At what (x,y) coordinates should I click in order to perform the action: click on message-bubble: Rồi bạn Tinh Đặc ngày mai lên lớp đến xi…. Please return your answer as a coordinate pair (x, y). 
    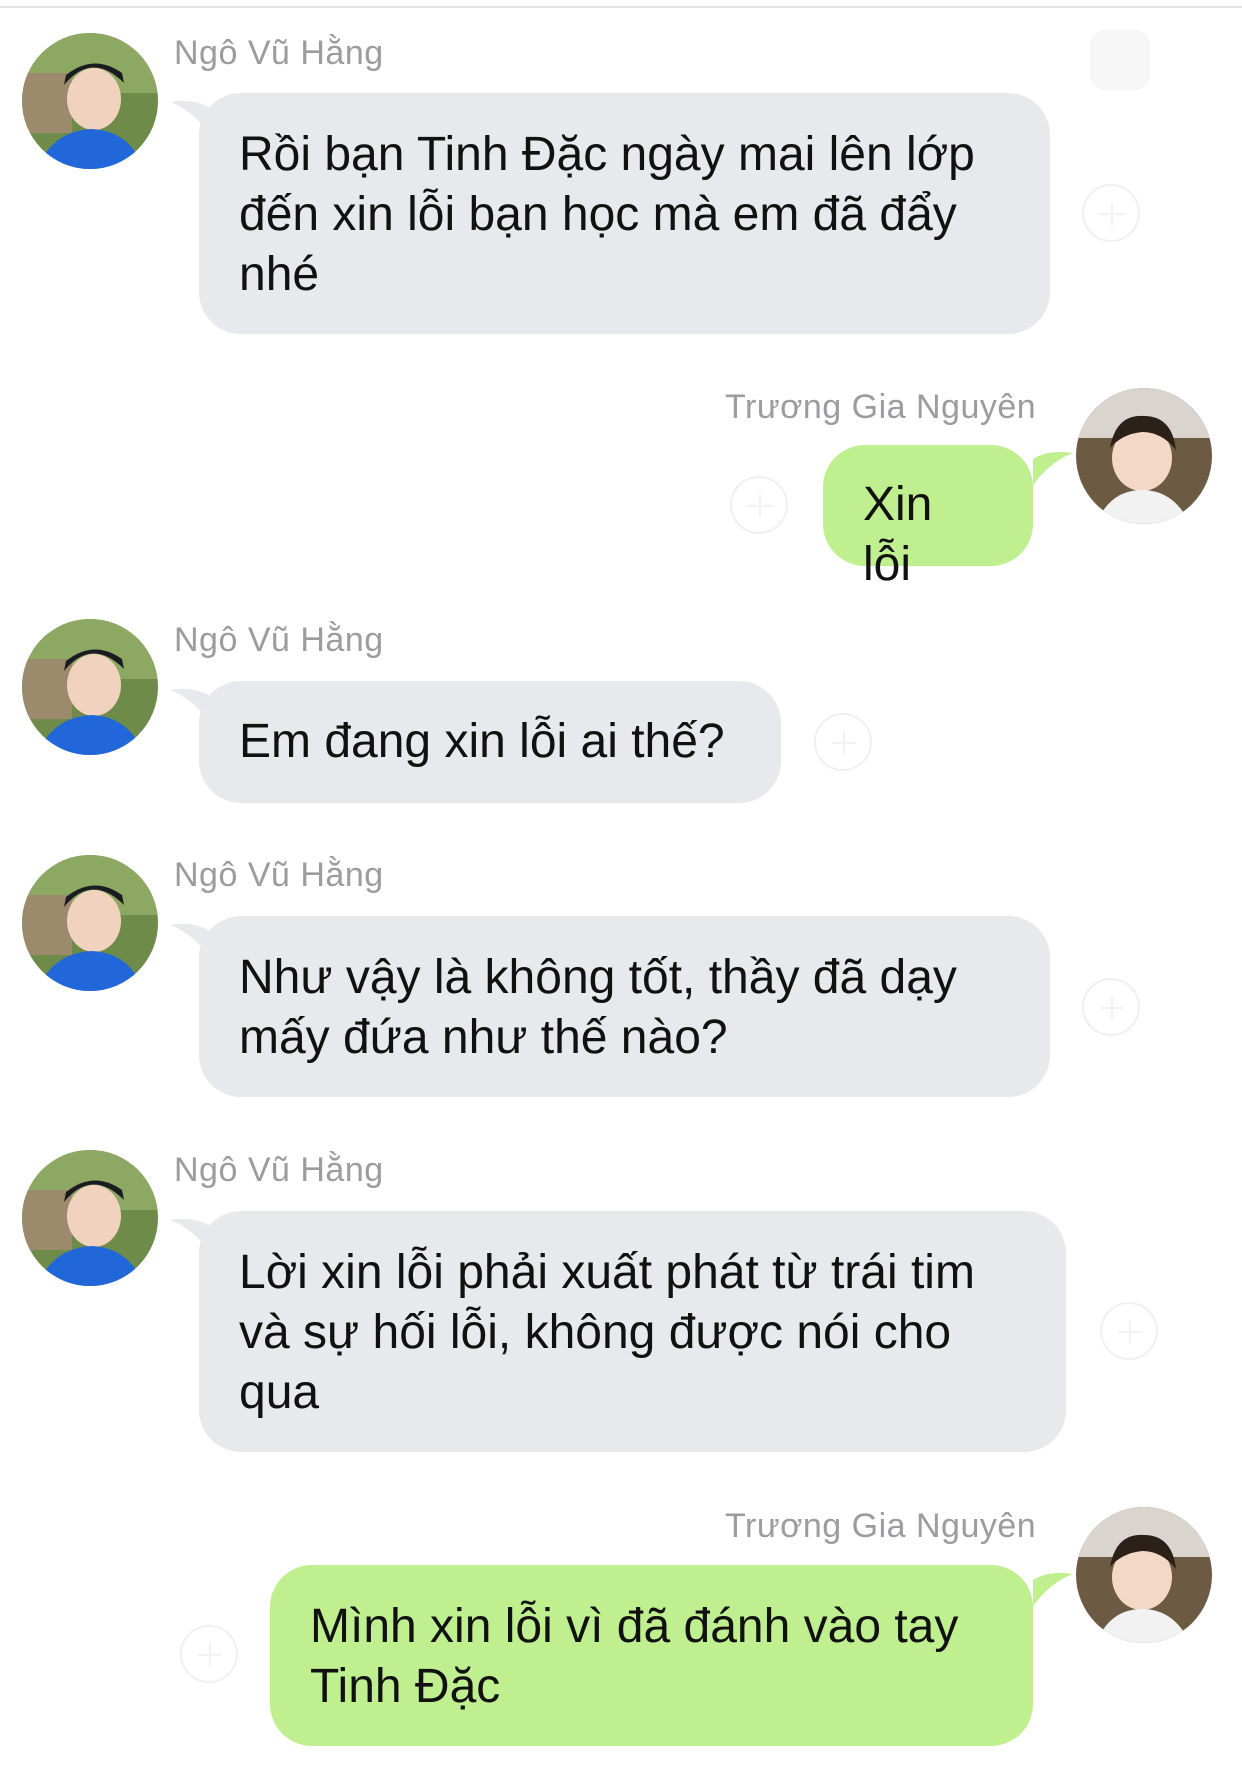
    Looking at the image, I should click on (624, 213).